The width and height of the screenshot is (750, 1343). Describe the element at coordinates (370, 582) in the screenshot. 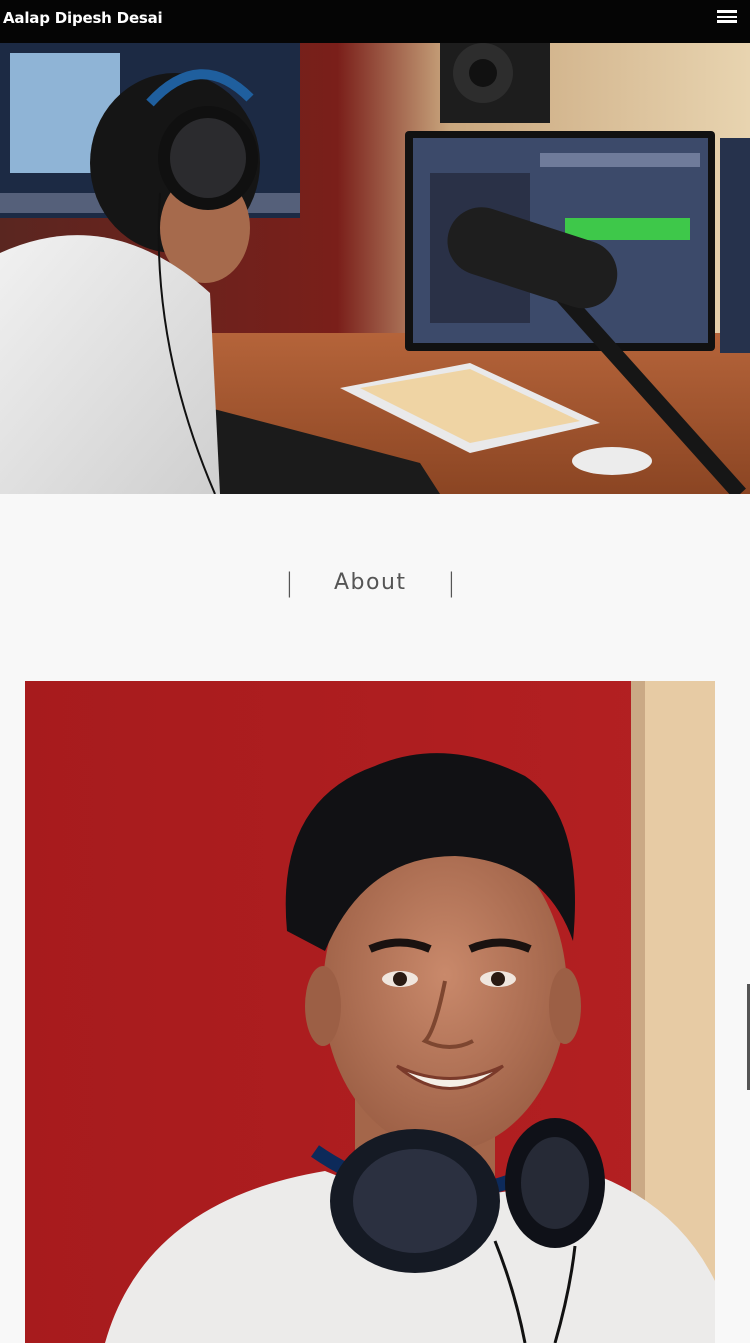

I see `about-heading-text: About` at that location.